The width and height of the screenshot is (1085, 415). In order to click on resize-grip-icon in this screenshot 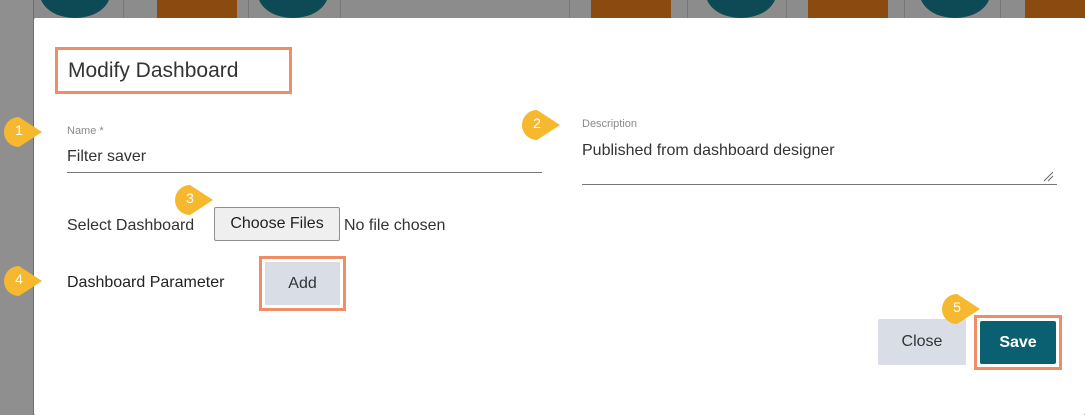, I will do `click(1048, 176)`.